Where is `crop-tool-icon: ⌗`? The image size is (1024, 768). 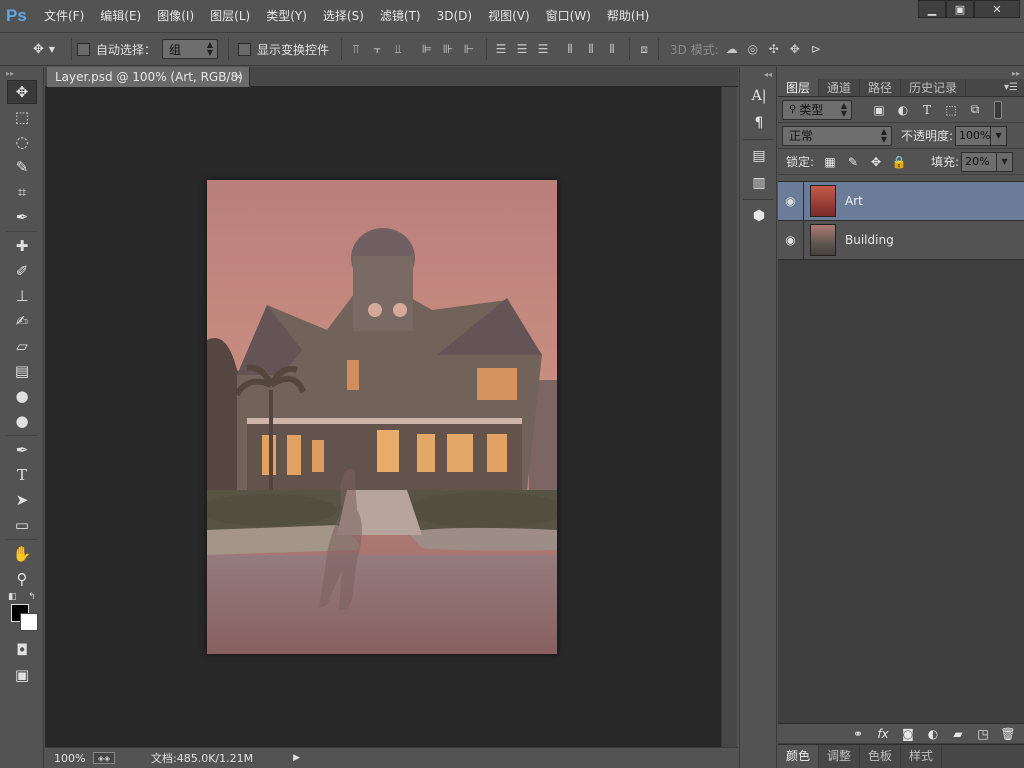
crop-tool-icon: ⌗ is located at coordinates (22, 192).